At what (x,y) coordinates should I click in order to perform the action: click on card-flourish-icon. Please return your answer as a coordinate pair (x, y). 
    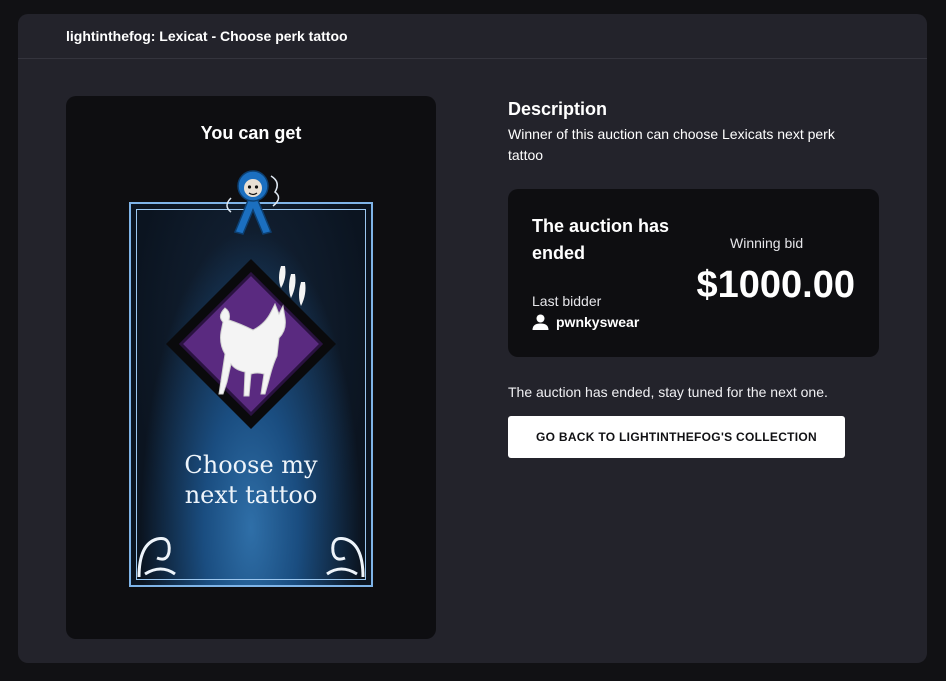
    Looking at the image, I should click on (251, 557).